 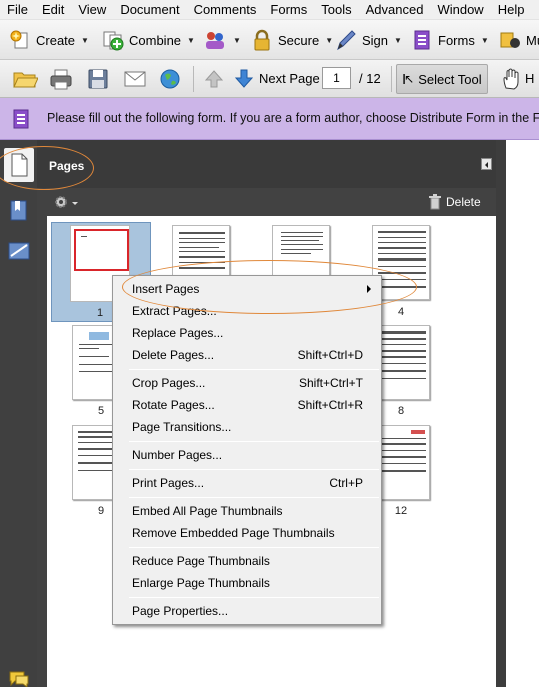 What do you see at coordinates (511, 79) in the screenshot?
I see `hand-icon` at bounding box center [511, 79].